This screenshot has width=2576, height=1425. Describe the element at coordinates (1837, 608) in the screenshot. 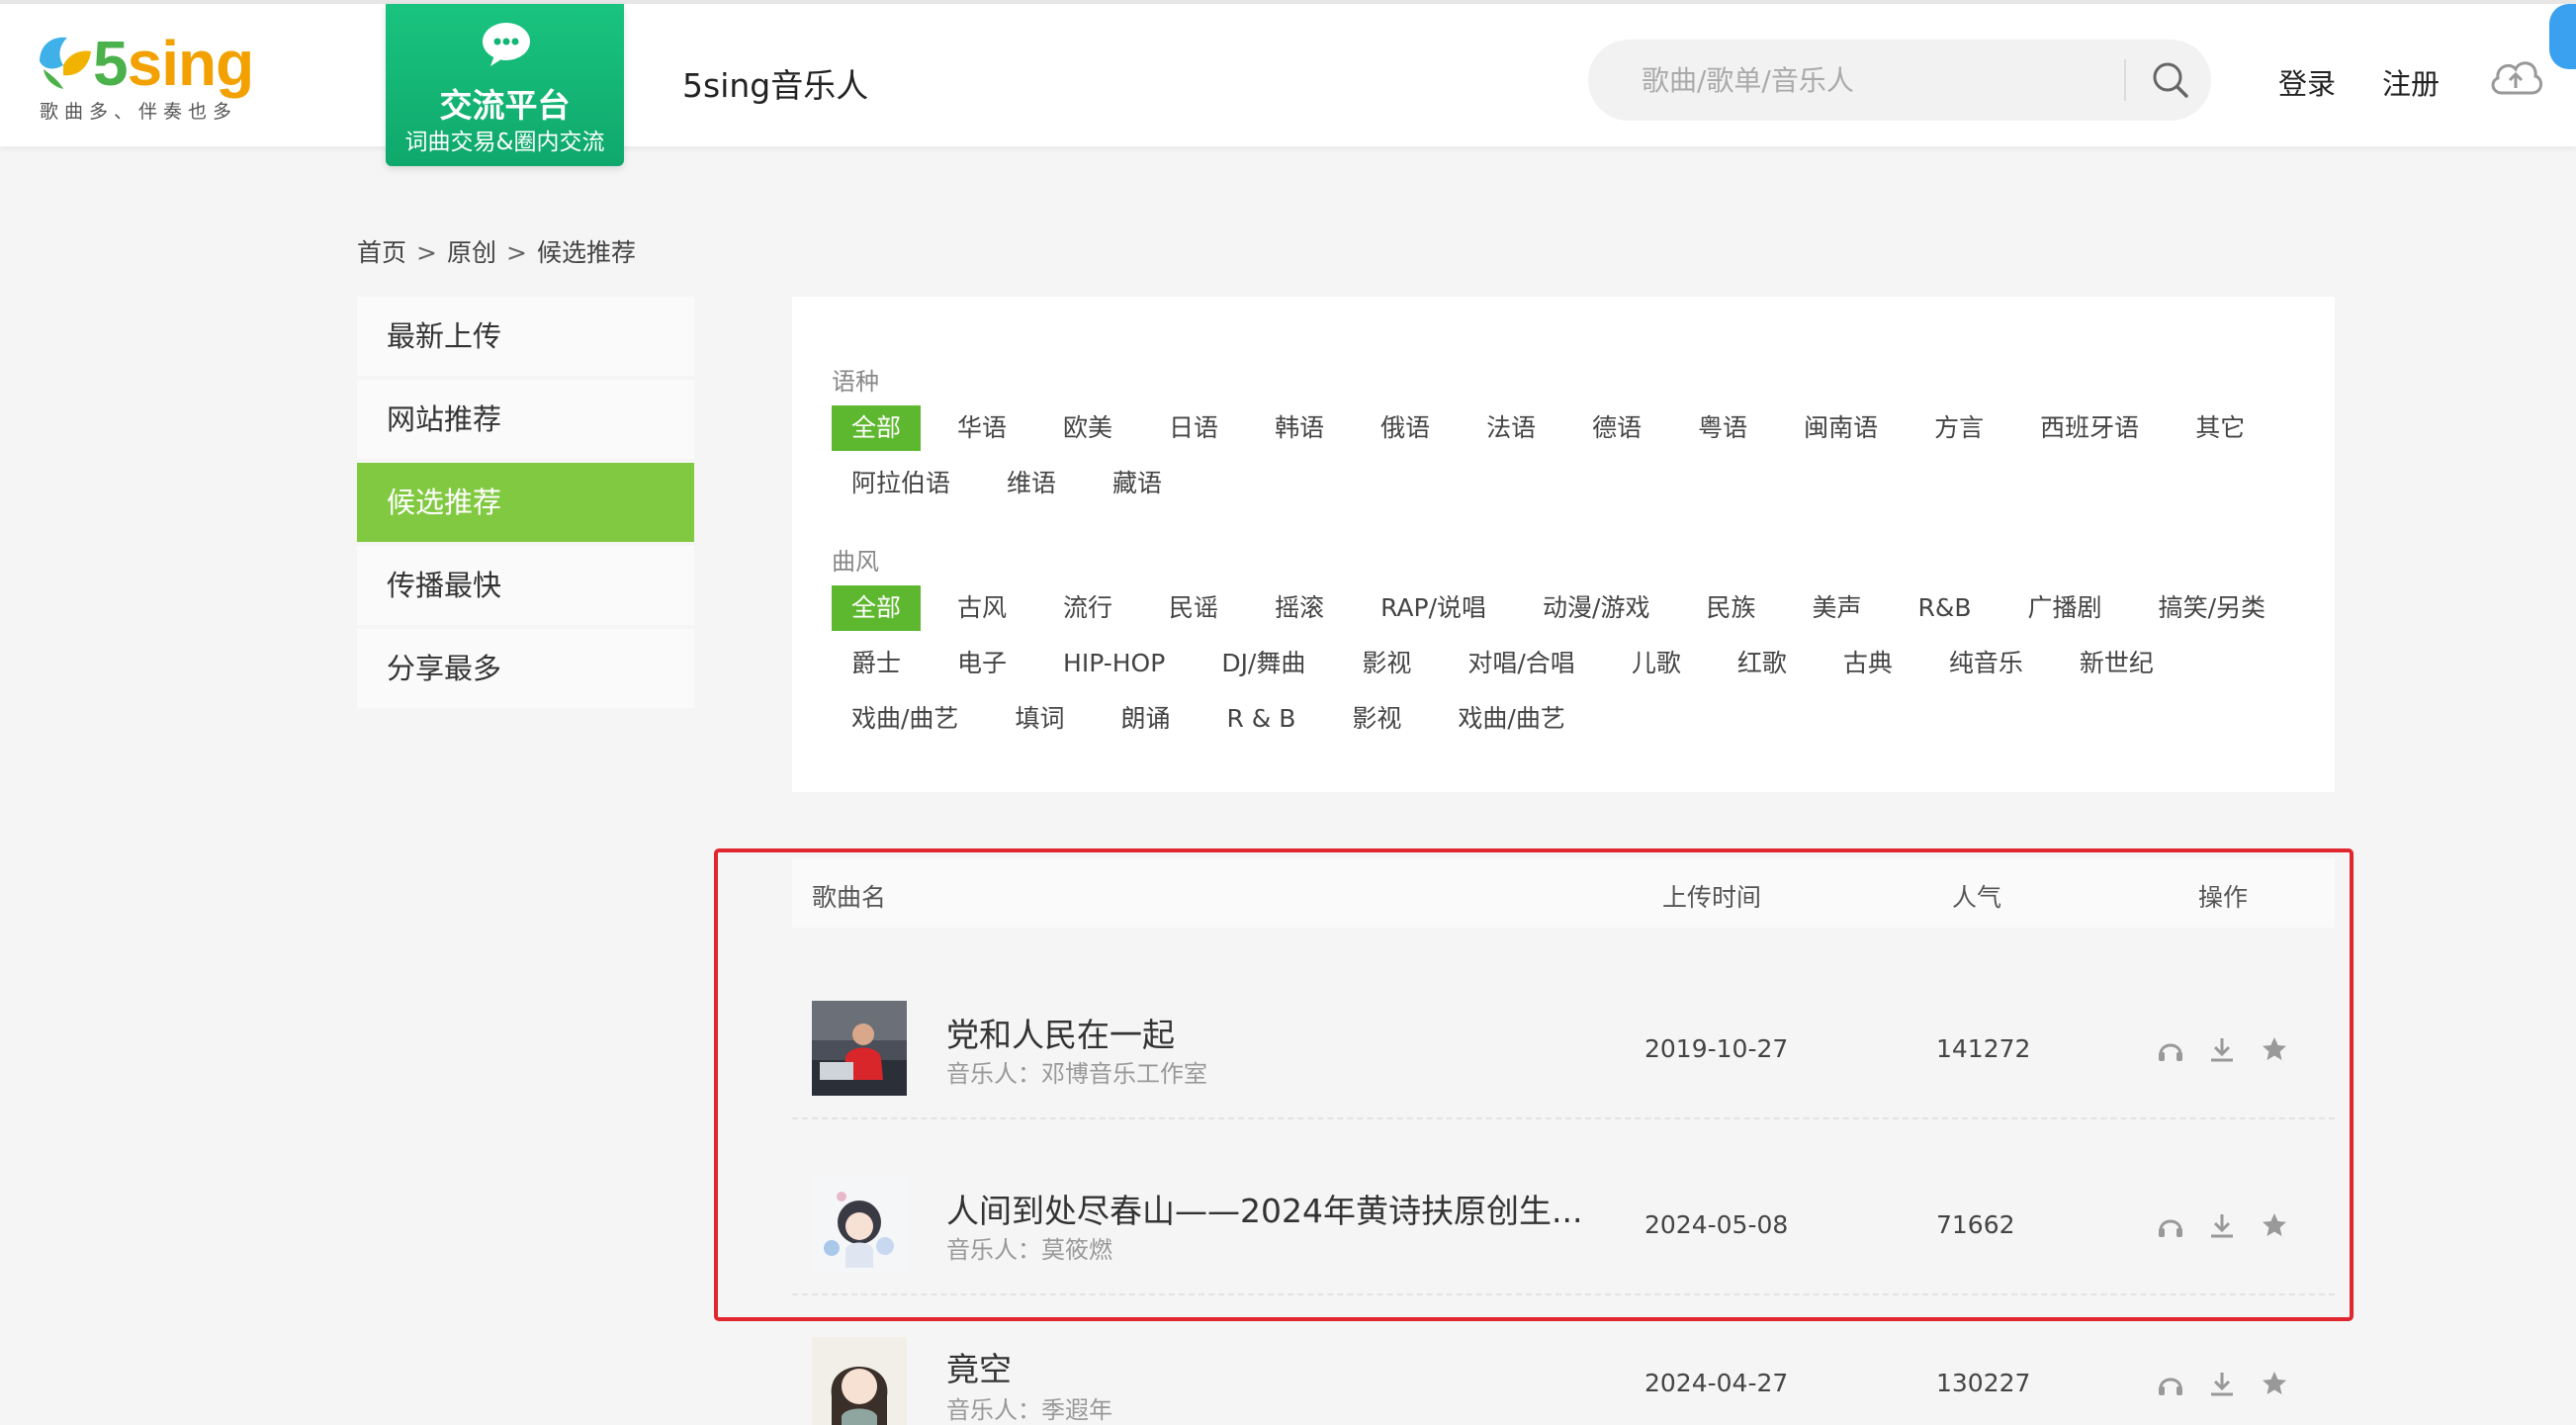

I see `style-tag: 美声` at that location.